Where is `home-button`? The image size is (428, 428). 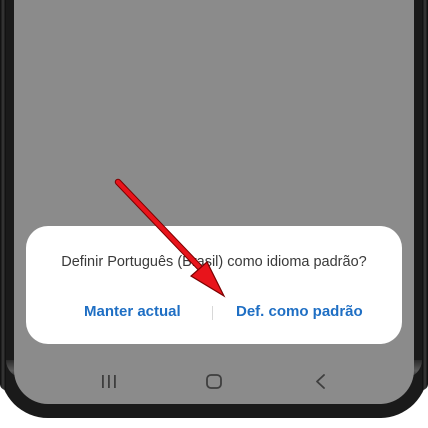 home-button is located at coordinates (214, 382).